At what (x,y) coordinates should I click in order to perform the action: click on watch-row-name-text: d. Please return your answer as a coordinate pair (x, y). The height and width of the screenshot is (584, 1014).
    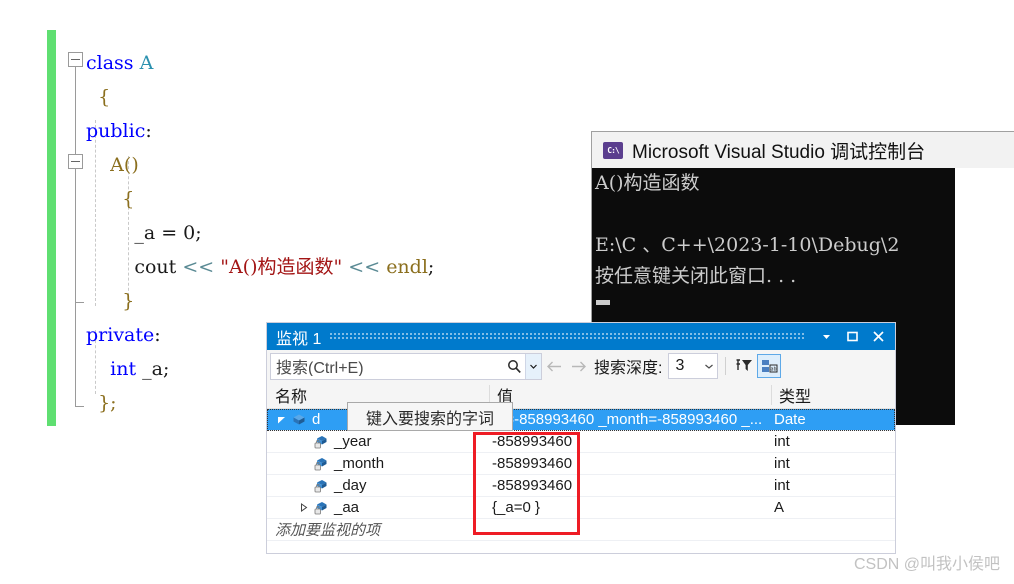
    Looking at the image, I should click on (316, 419).